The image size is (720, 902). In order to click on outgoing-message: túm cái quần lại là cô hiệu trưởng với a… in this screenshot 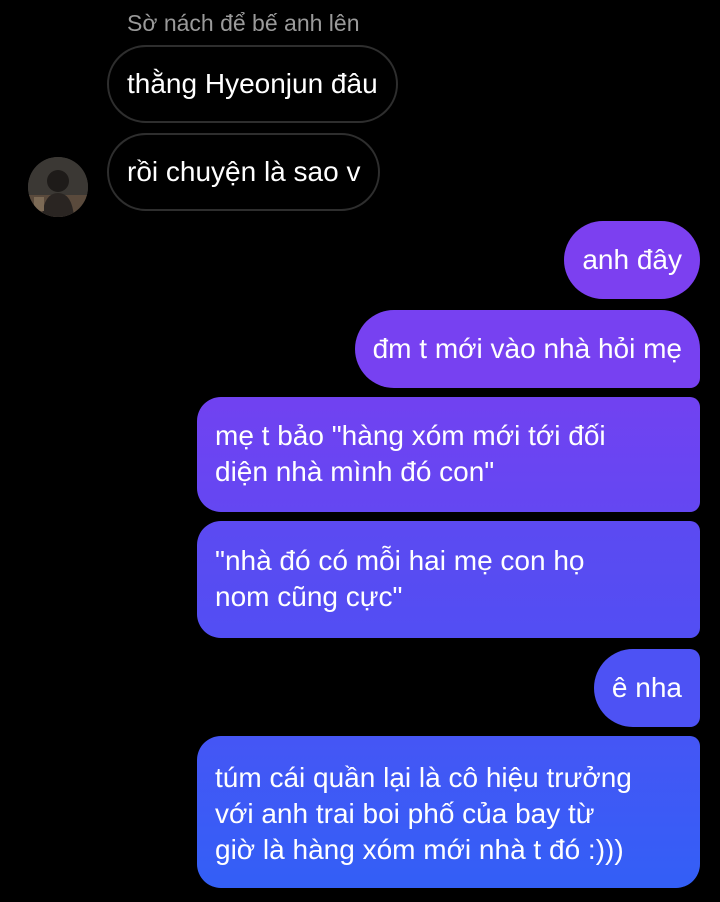, I will do `click(448, 812)`.